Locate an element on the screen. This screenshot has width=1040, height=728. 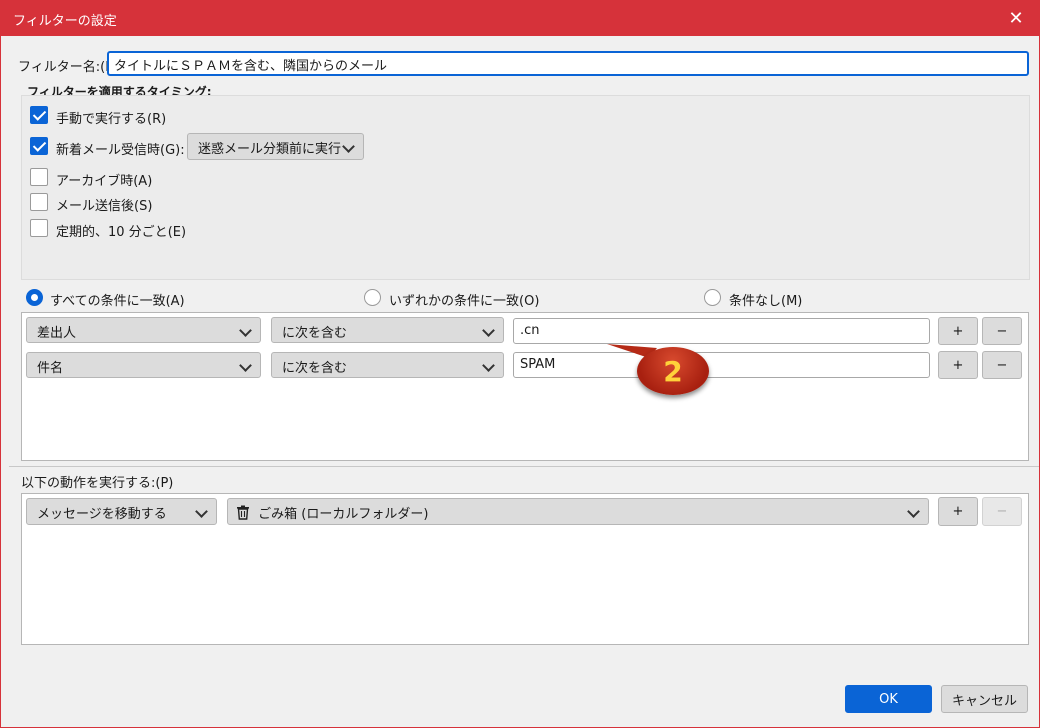
match-all-radio is located at coordinates (34, 297).